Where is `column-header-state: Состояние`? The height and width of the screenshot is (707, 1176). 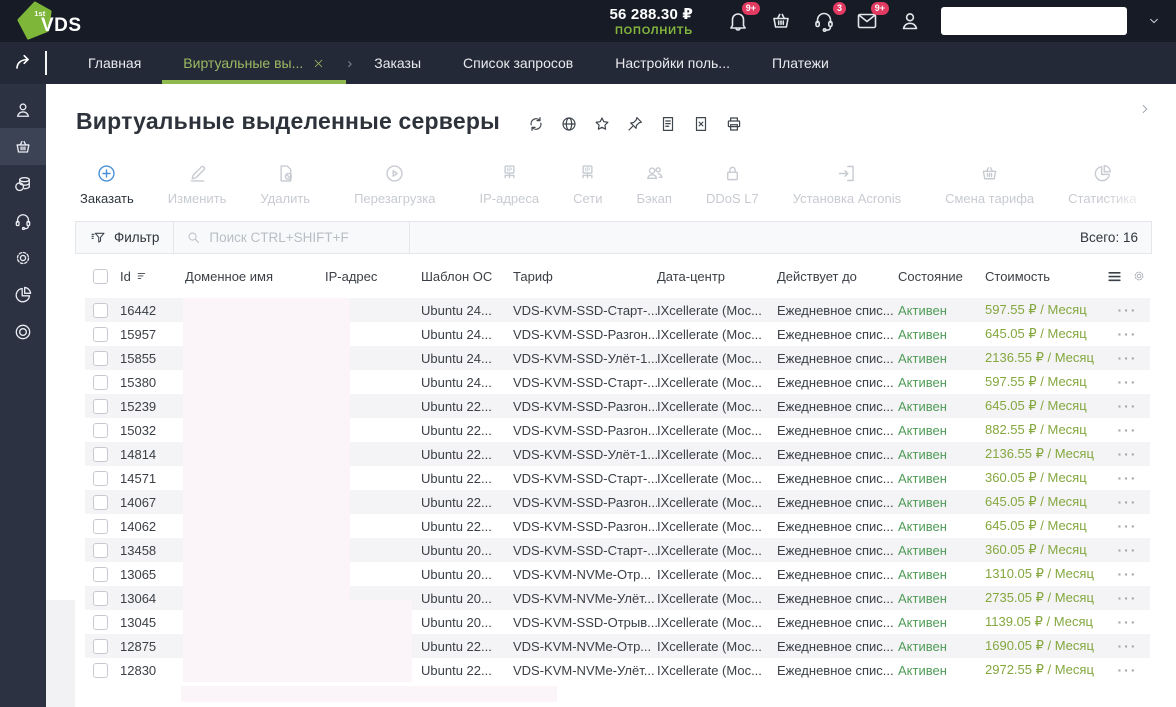
column-header-state: Состояние is located at coordinates (941, 276).